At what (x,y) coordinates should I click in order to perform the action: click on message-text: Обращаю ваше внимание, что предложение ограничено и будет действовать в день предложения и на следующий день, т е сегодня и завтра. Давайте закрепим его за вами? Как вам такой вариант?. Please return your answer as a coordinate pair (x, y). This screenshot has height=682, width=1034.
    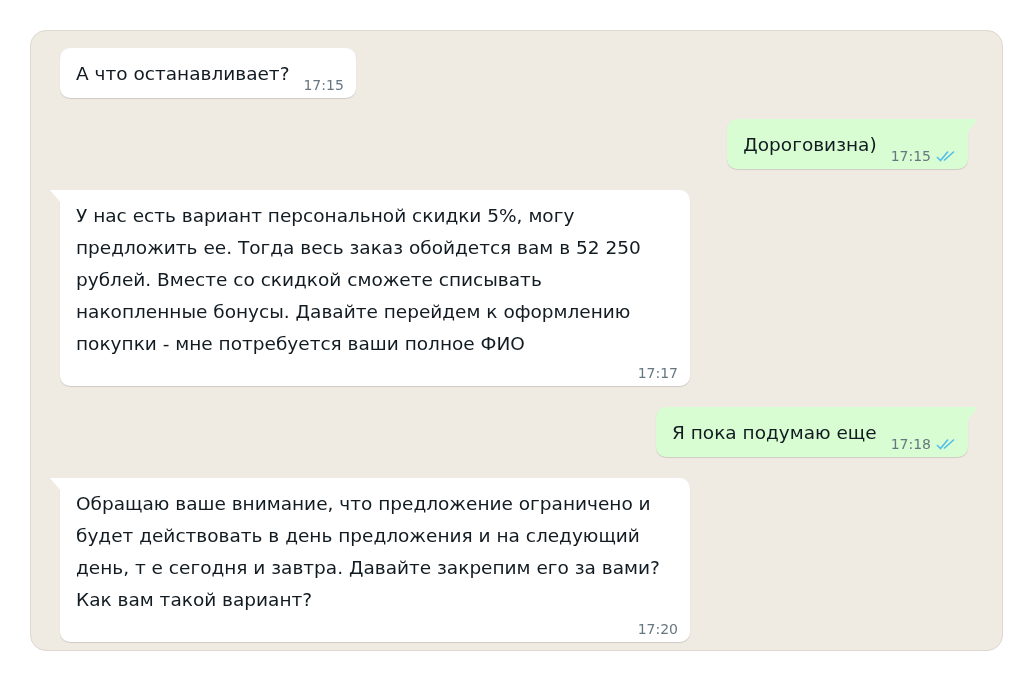
    Looking at the image, I should click on (368, 552).